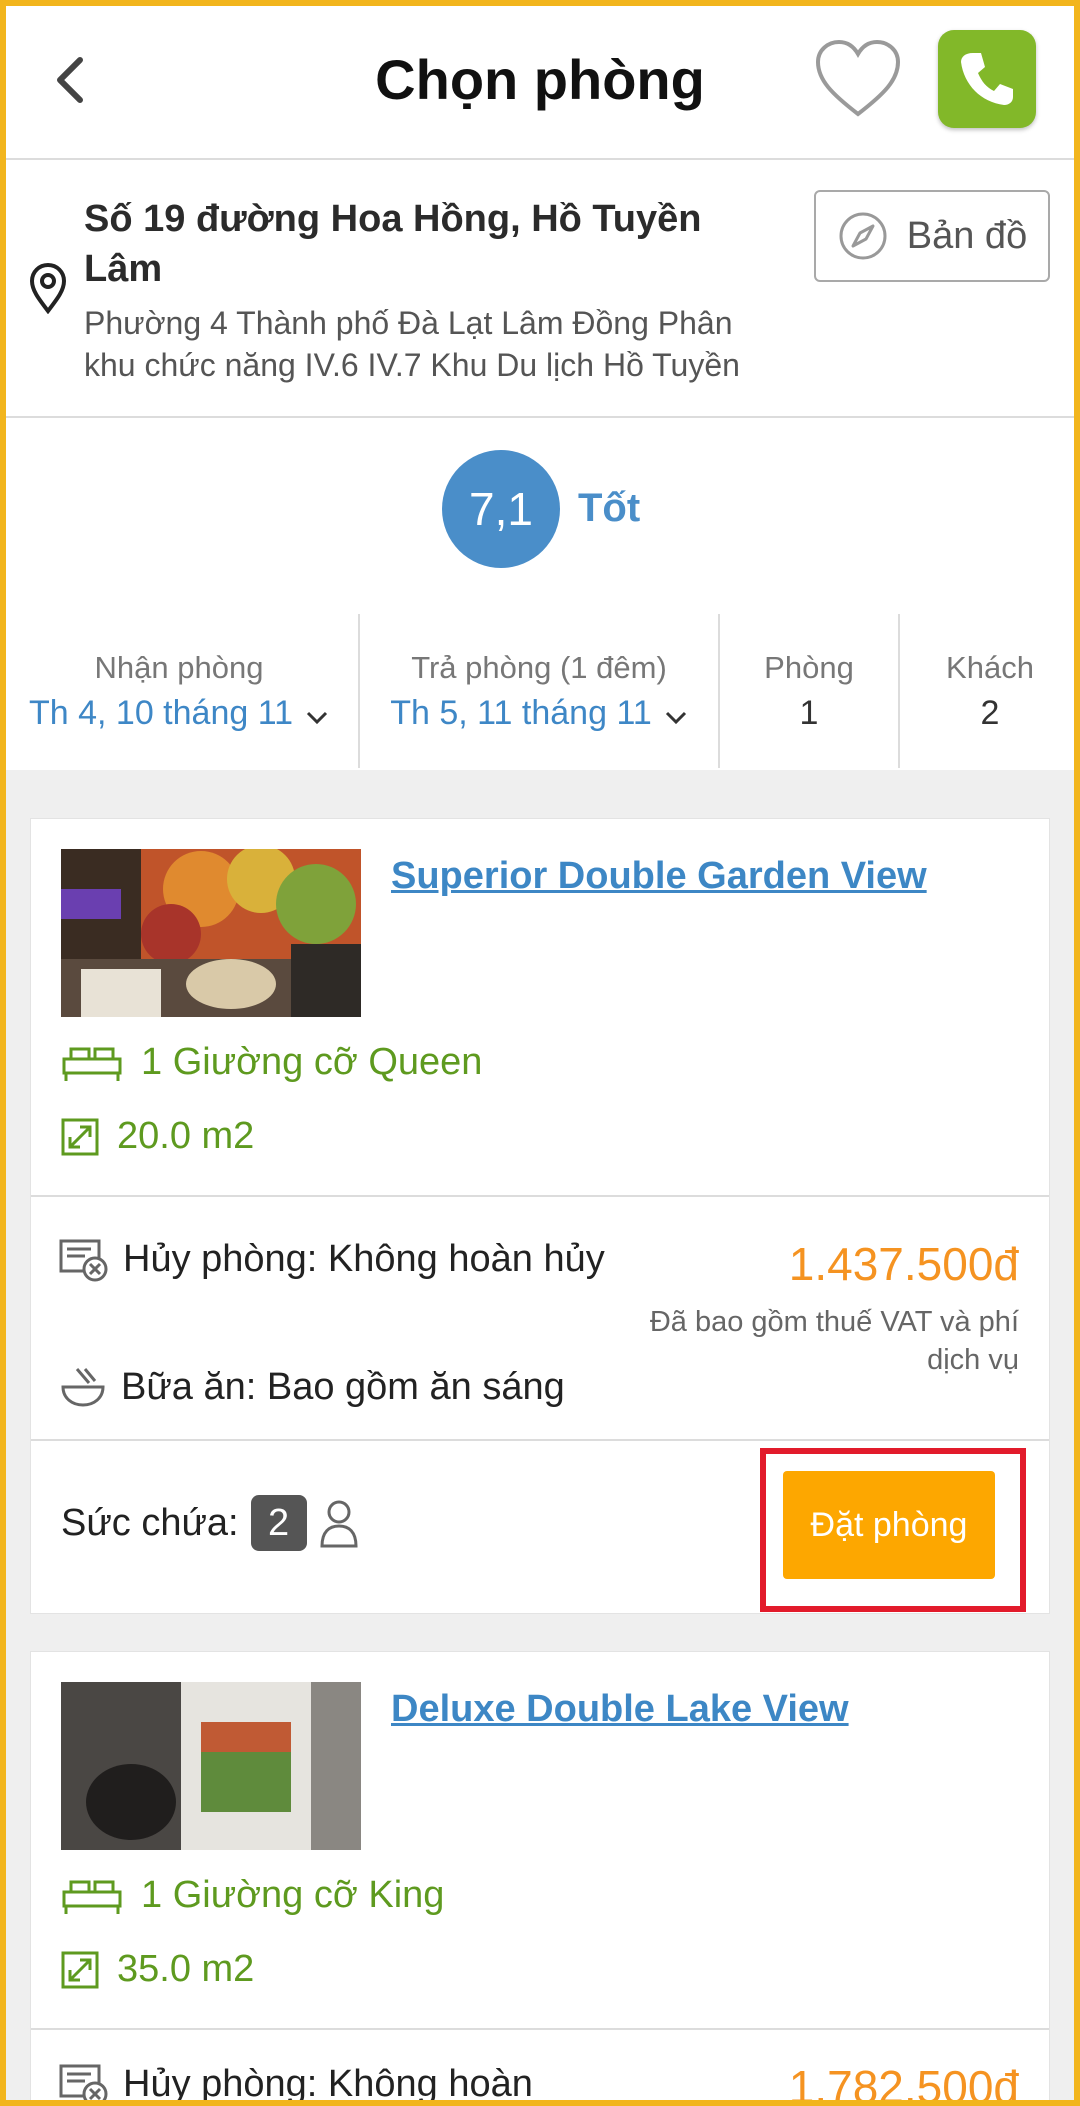 This screenshot has width=1080, height=2106. Describe the element at coordinates (810, 691) in the screenshot. I see `rooms-selector: Phòng 1` at that location.